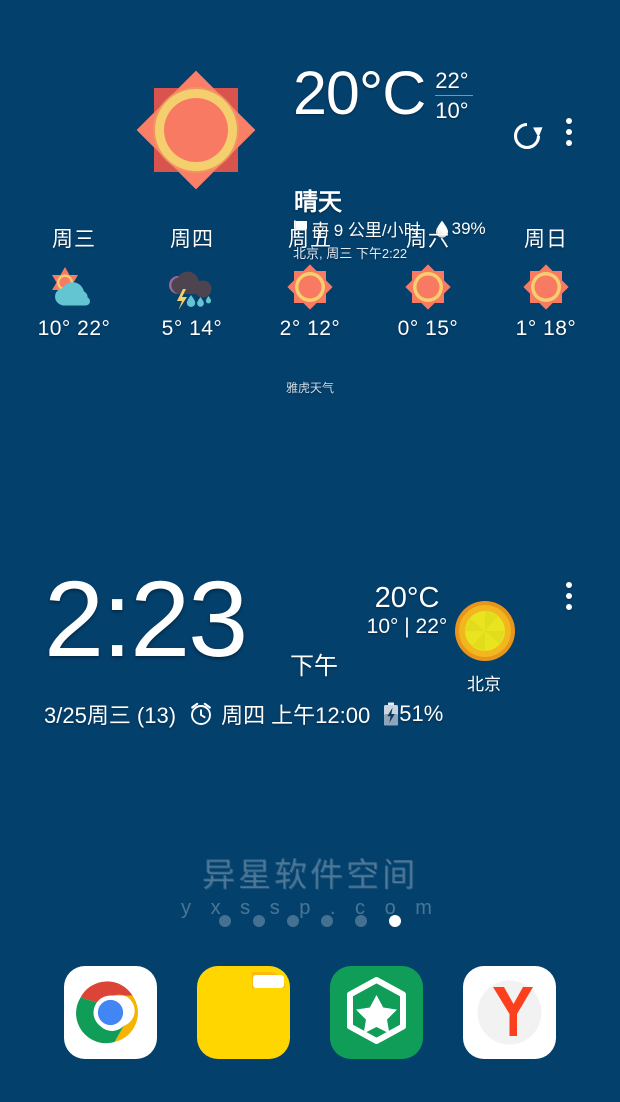 The image size is (620, 1102). I want to click on clock-time: 2:23, so click(146, 619).